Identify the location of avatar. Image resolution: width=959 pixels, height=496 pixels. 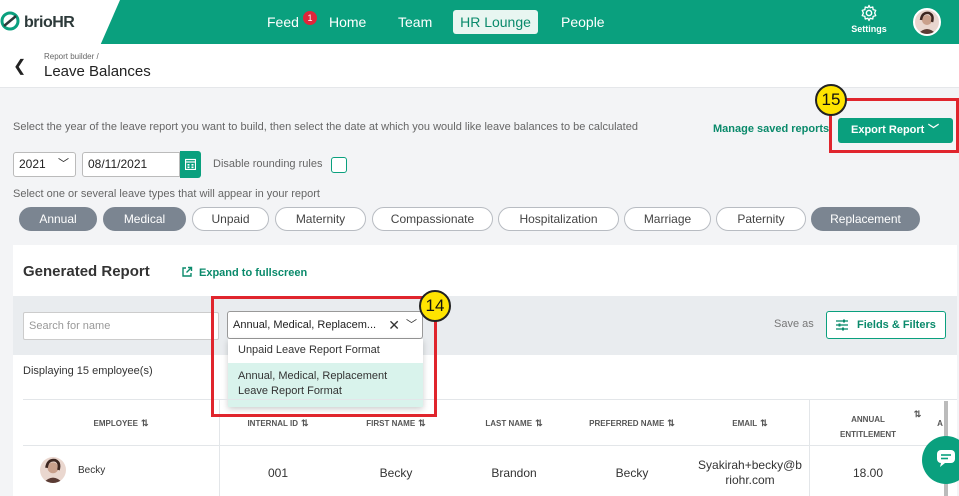
(53, 470).